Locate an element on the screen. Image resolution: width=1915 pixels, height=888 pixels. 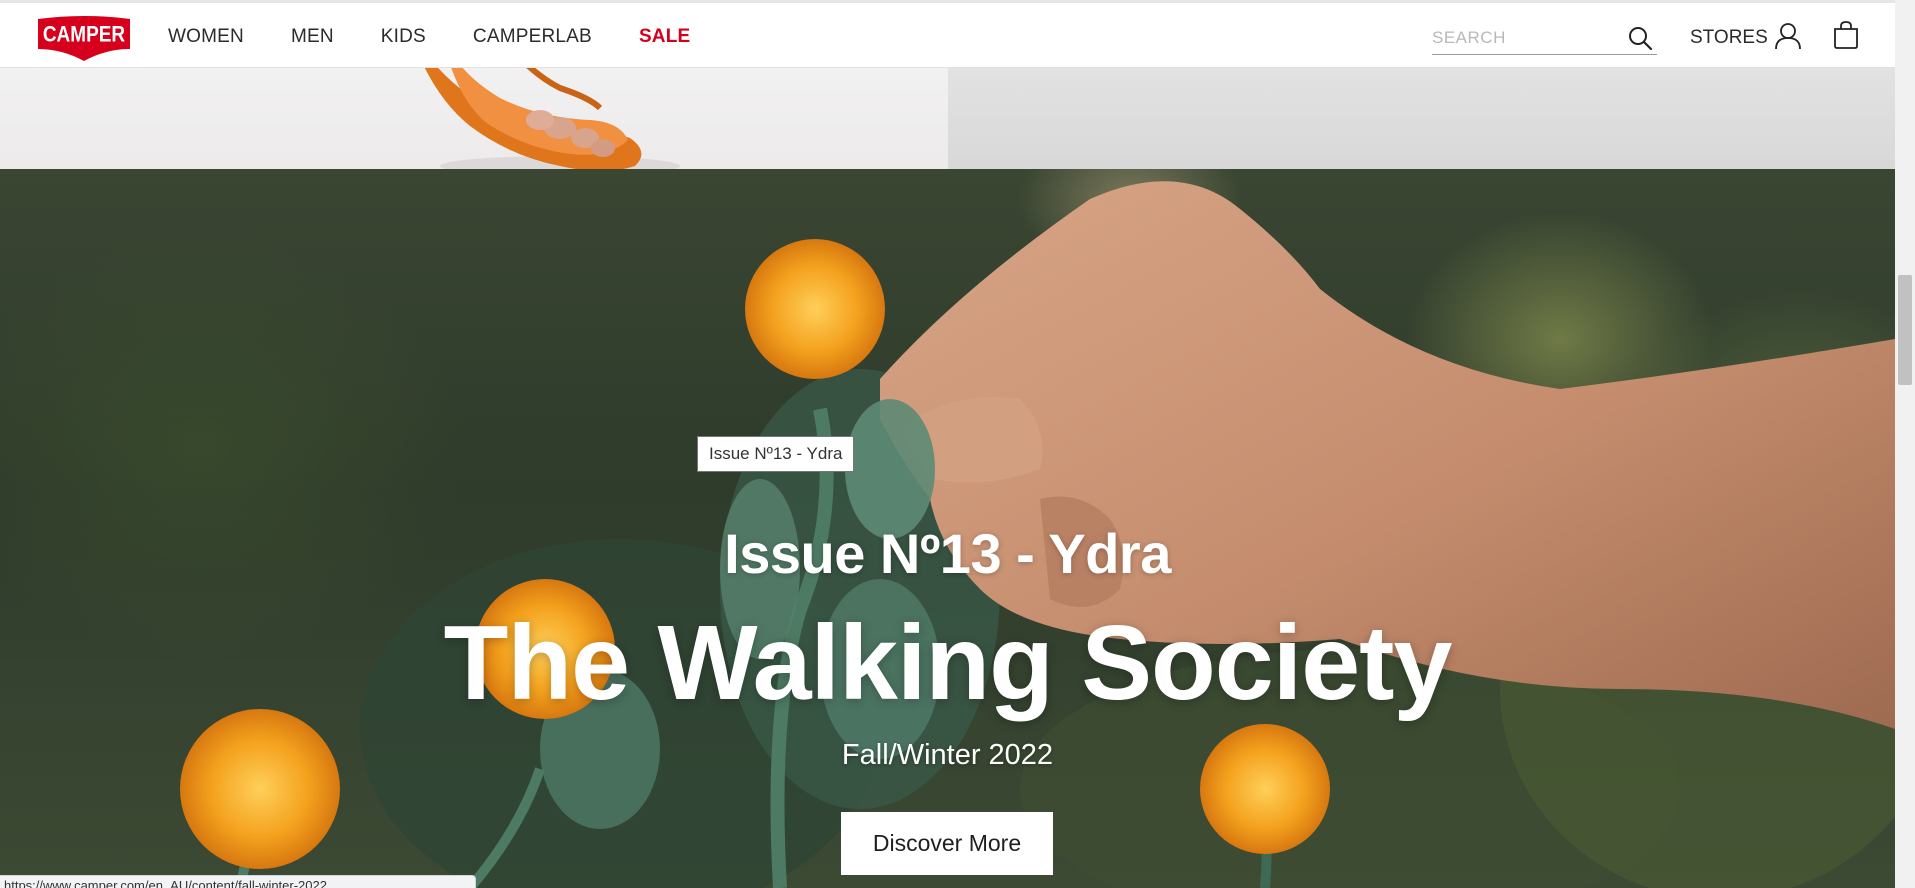
hero-season-label: Fall/Winter 2022 is located at coordinates (947, 755).